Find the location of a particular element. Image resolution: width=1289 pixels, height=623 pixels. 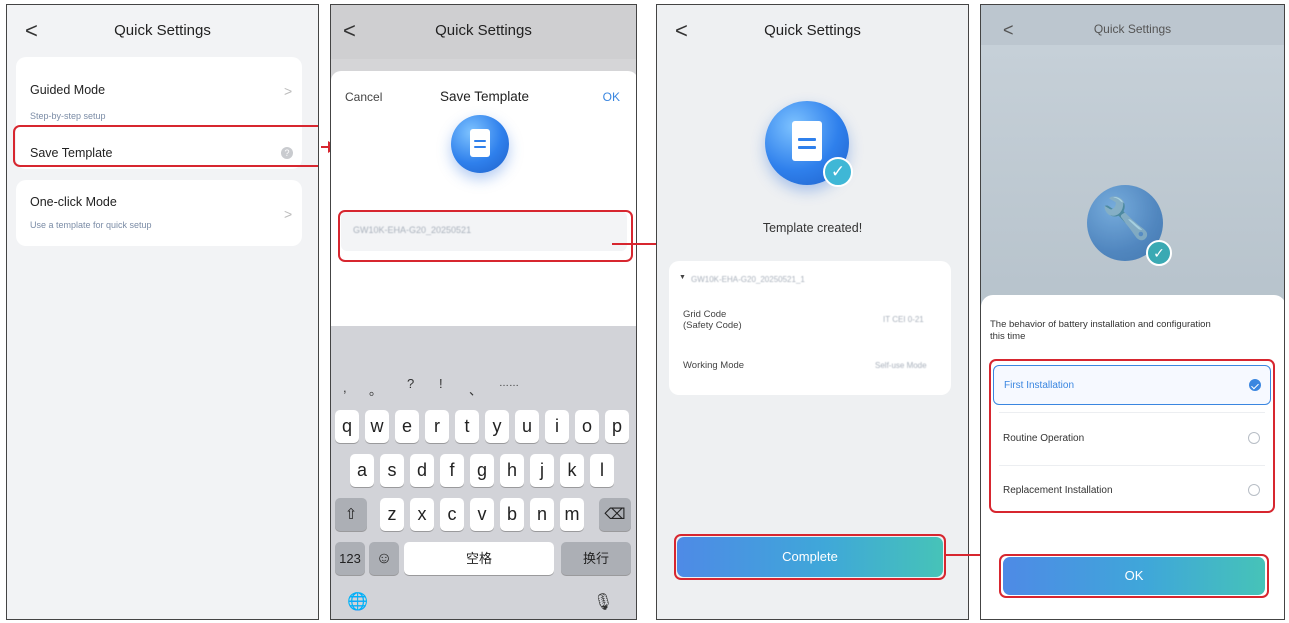

working-mode-label: Working Mode is located at coordinates (714, 365).